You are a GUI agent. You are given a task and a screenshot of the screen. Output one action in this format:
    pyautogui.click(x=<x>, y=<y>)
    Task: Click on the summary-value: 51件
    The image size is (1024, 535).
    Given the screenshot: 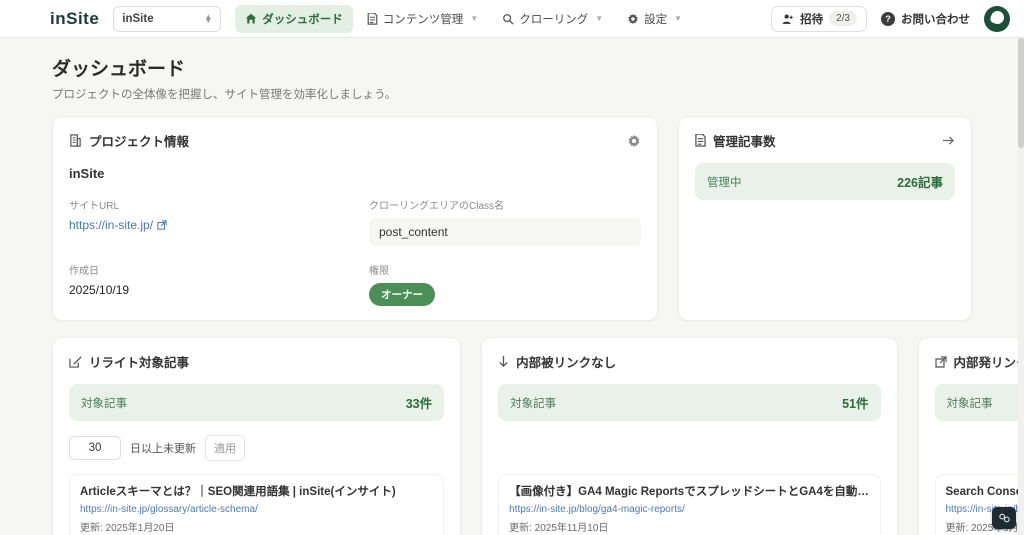 What is the action you would take?
    pyautogui.click(x=855, y=404)
    